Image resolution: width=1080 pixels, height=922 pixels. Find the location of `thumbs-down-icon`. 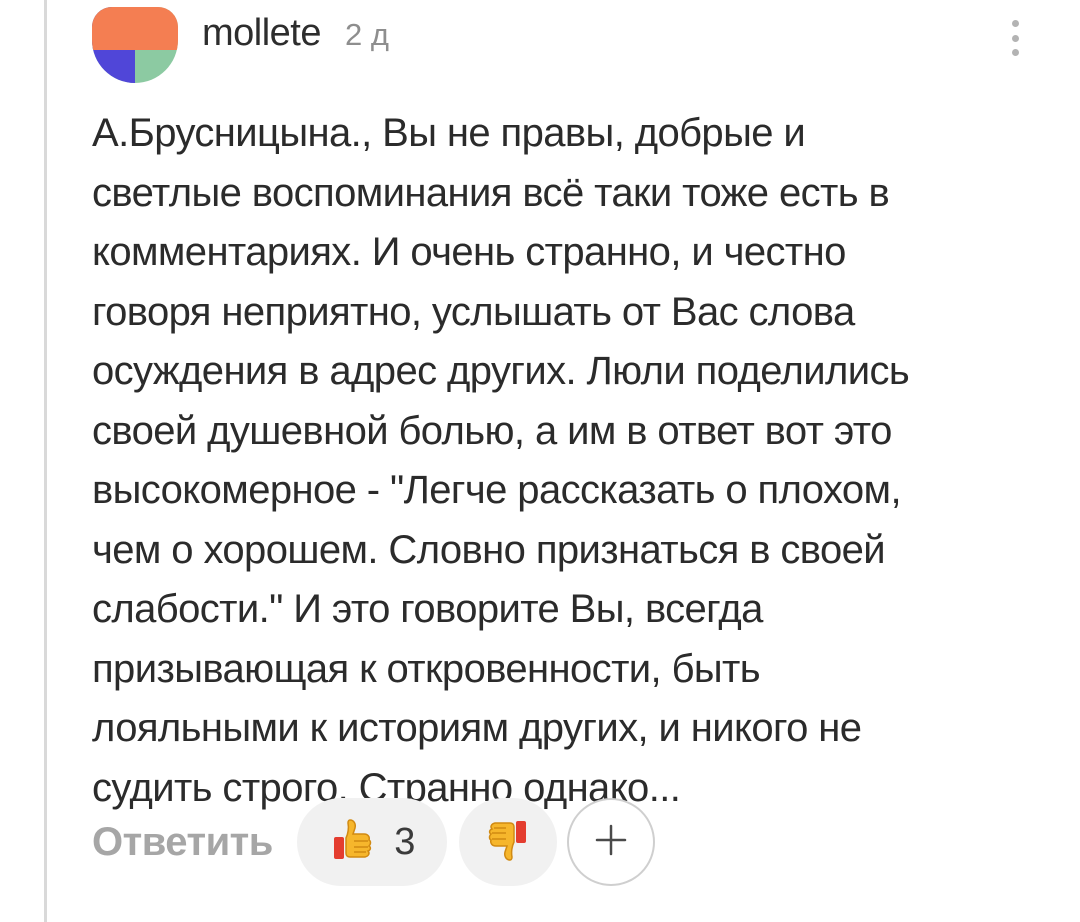

thumbs-down-icon is located at coordinates (508, 842).